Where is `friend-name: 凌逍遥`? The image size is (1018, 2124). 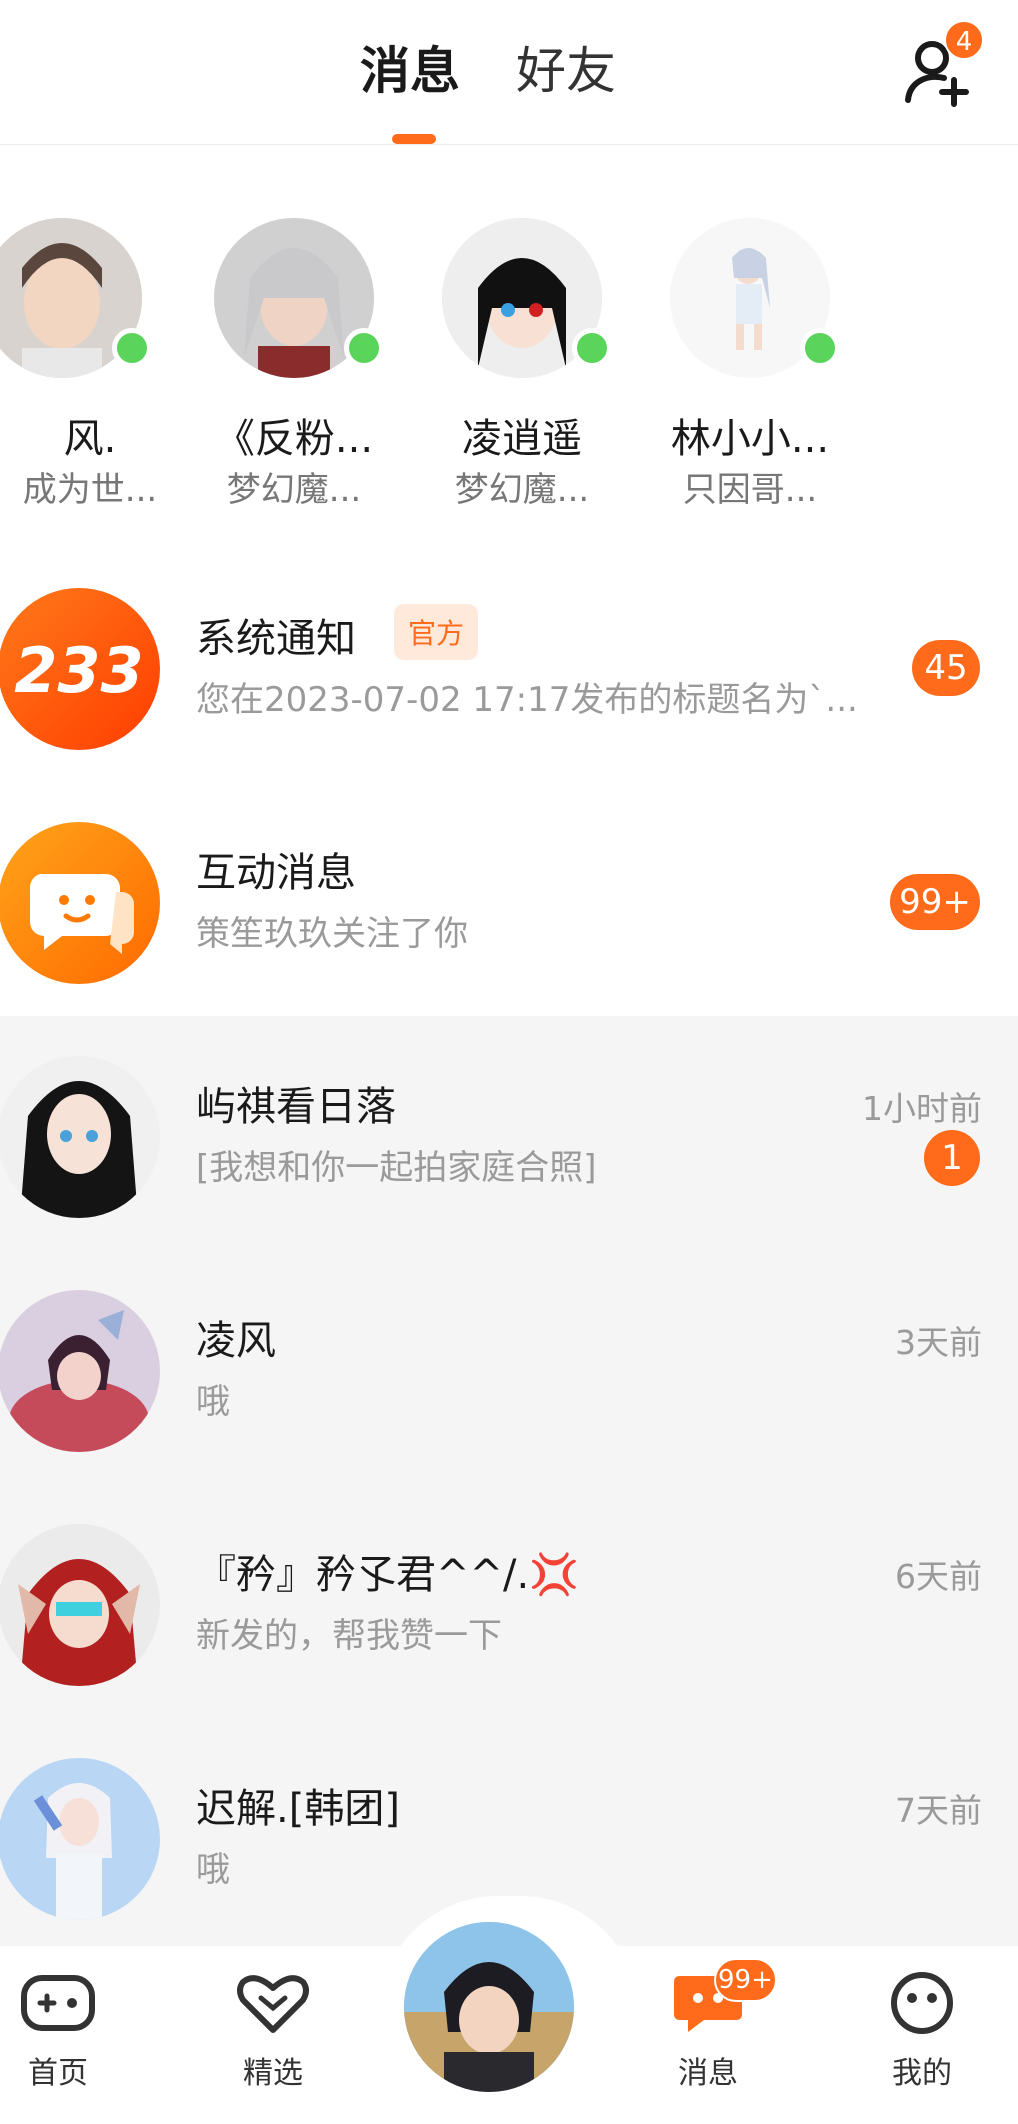 friend-name: 凌逍遥 is located at coordinates (522, 439).